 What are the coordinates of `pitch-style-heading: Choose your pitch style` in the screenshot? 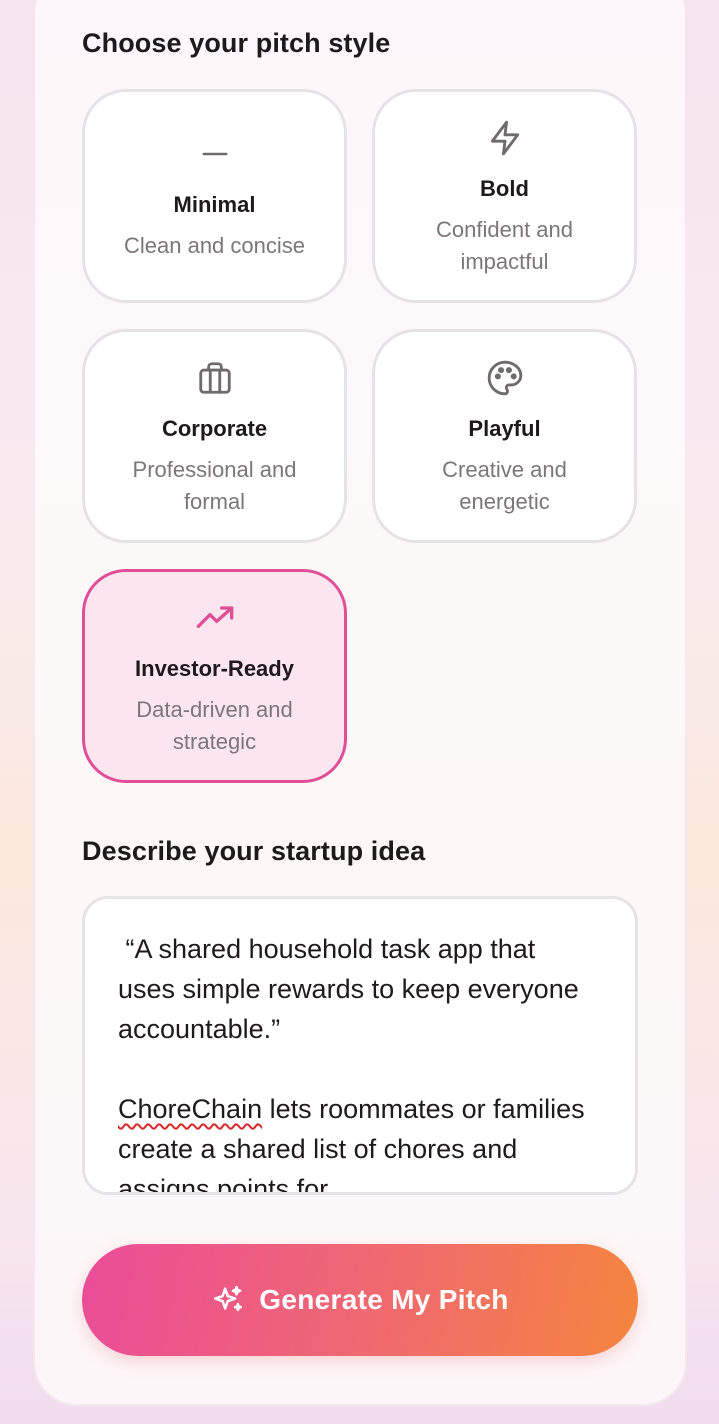 It's located at (236, 43).